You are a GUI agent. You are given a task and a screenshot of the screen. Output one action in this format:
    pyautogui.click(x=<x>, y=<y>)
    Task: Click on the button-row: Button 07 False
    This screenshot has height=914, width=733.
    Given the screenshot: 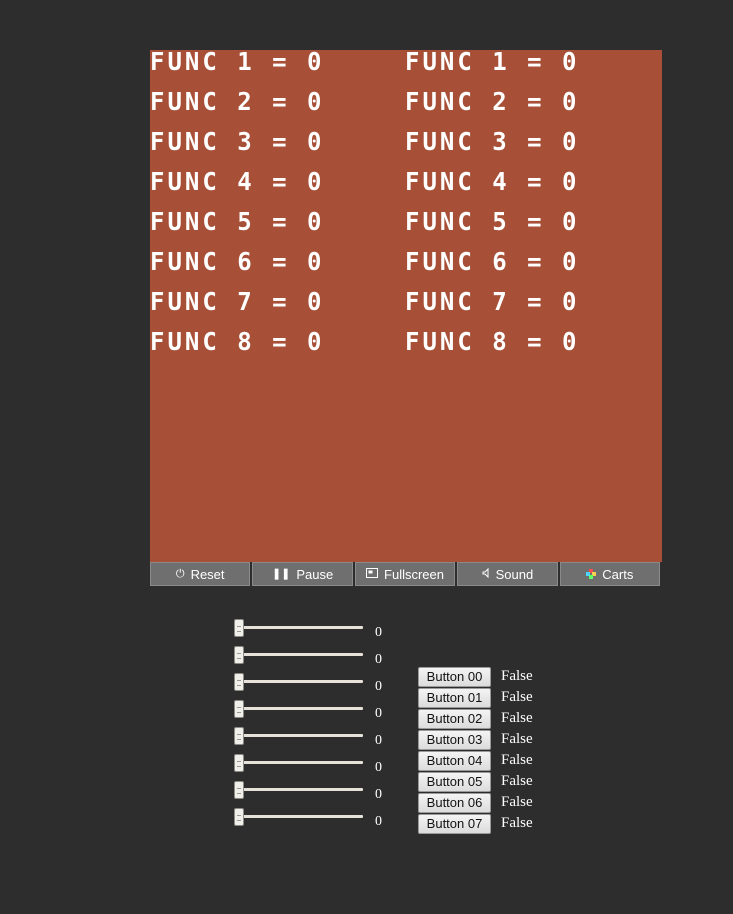 What is the action you would take?
    pyautogui.click(x=475, y=823)
    